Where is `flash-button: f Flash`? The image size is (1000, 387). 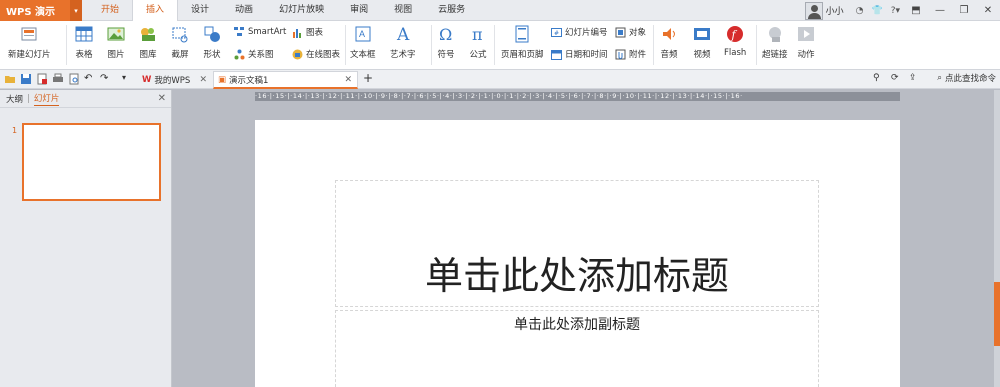 flash-button: f Flash is located at coordinates (735, 41).